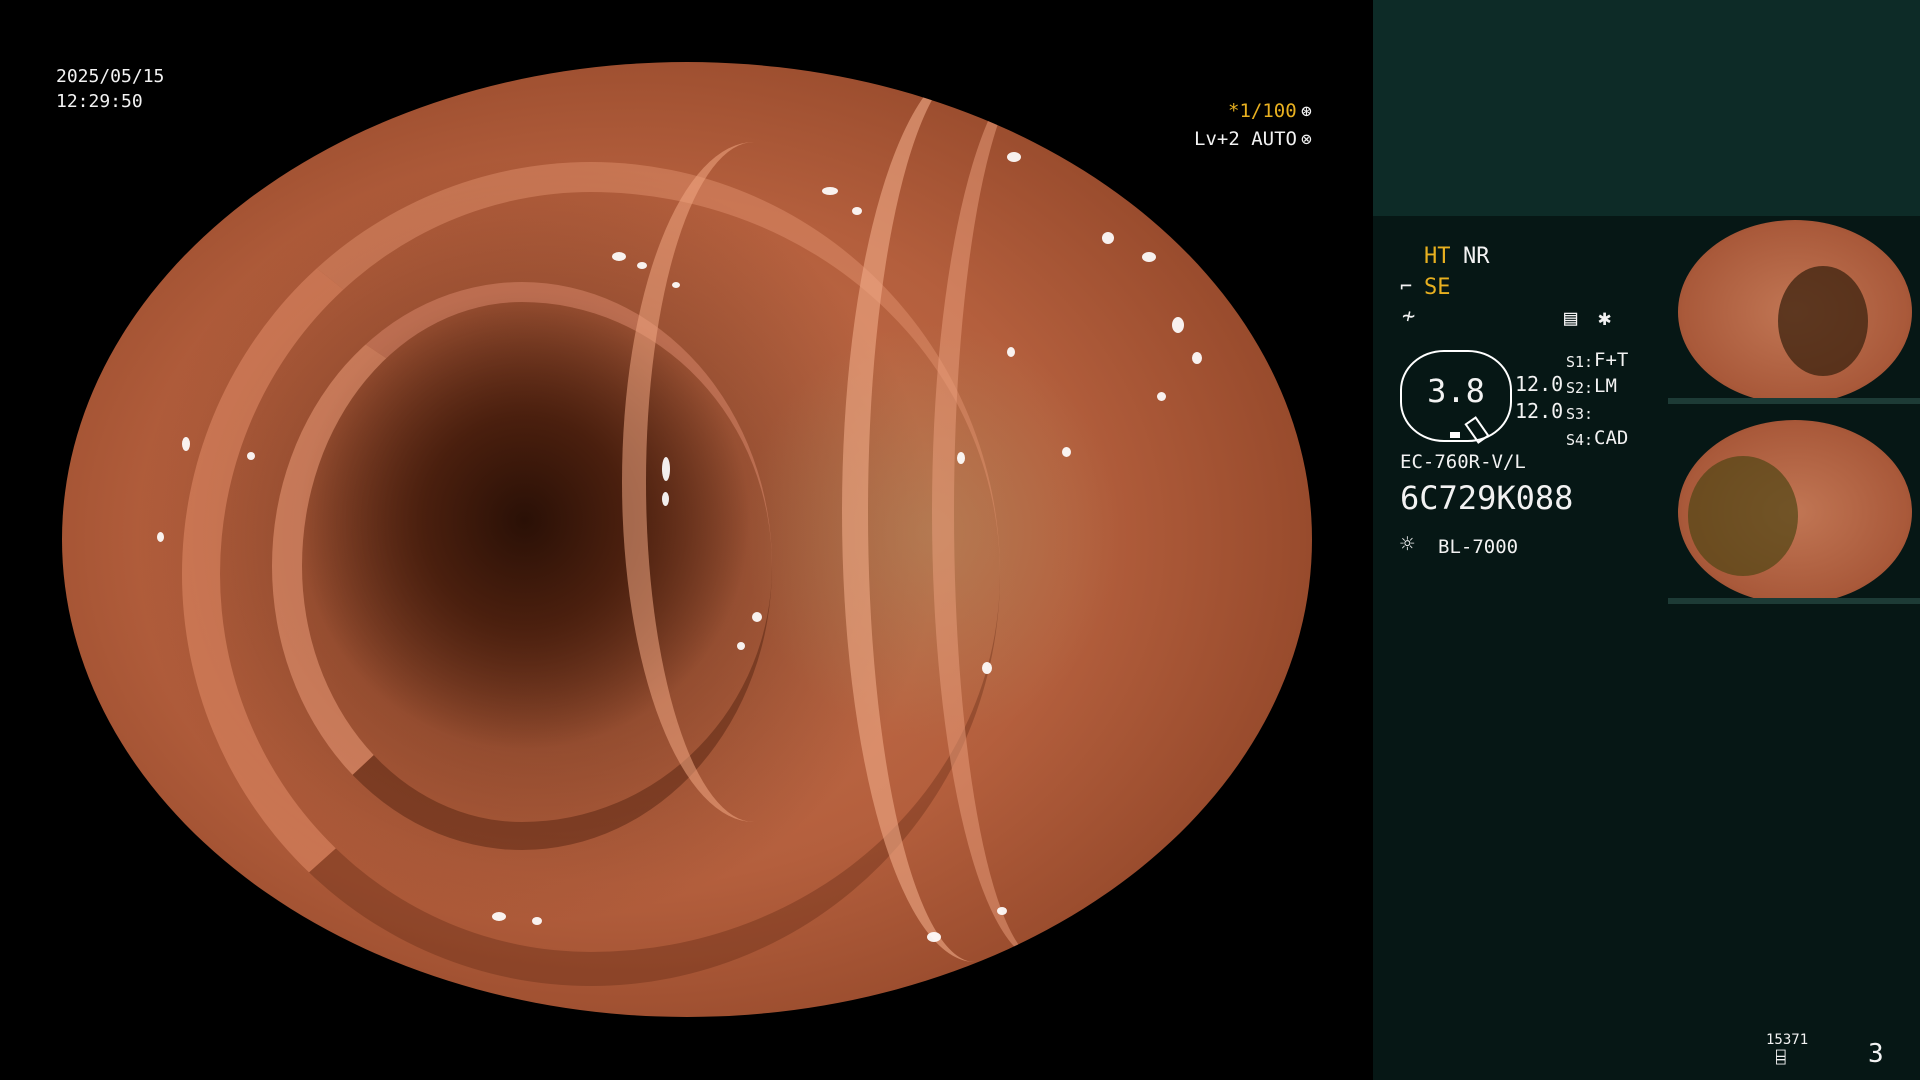 Image resolution: width=1920 pixels, height=1080 pixels. What do you see at coordinates (1605, 386) in the screenshot?
I see `switch-value-s2: LM` at bounding box center [1605, 386].